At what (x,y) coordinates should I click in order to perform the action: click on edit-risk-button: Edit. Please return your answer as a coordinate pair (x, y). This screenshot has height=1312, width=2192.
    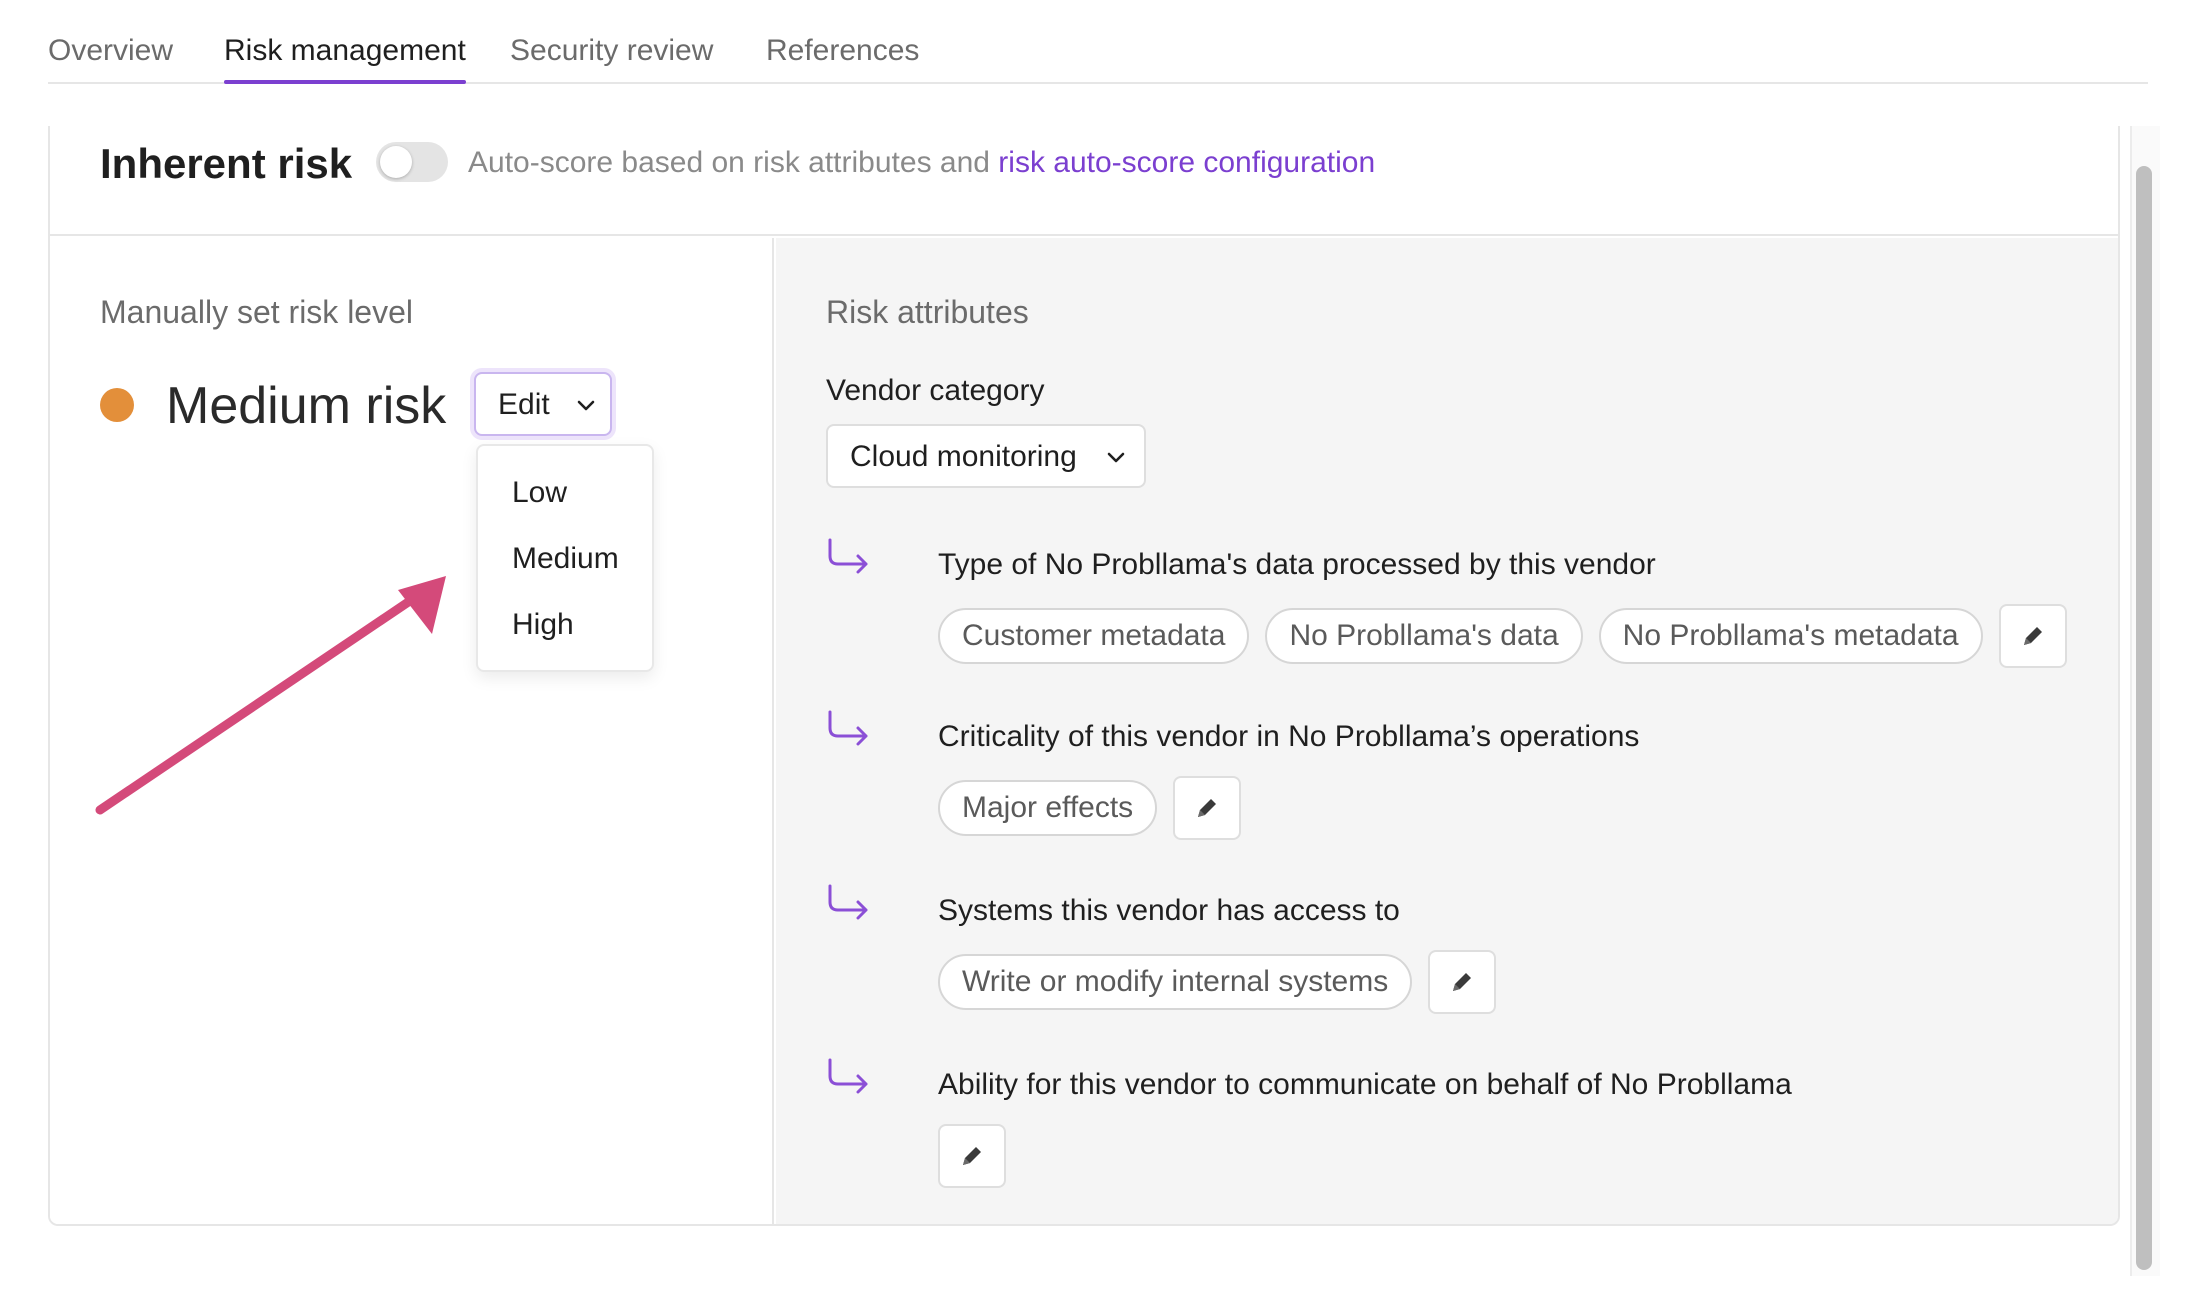
    Looking at the image, I should click on (543, 404).